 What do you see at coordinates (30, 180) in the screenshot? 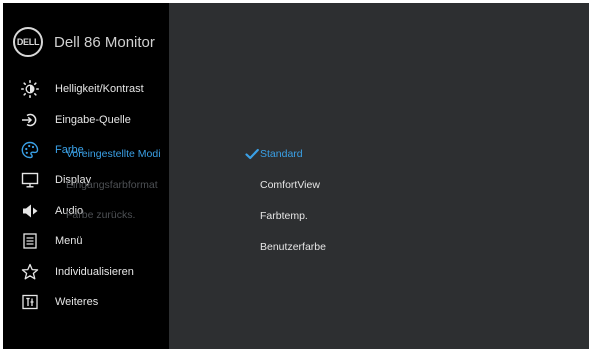
I see `display-icon` at bounding box center [30, 180].